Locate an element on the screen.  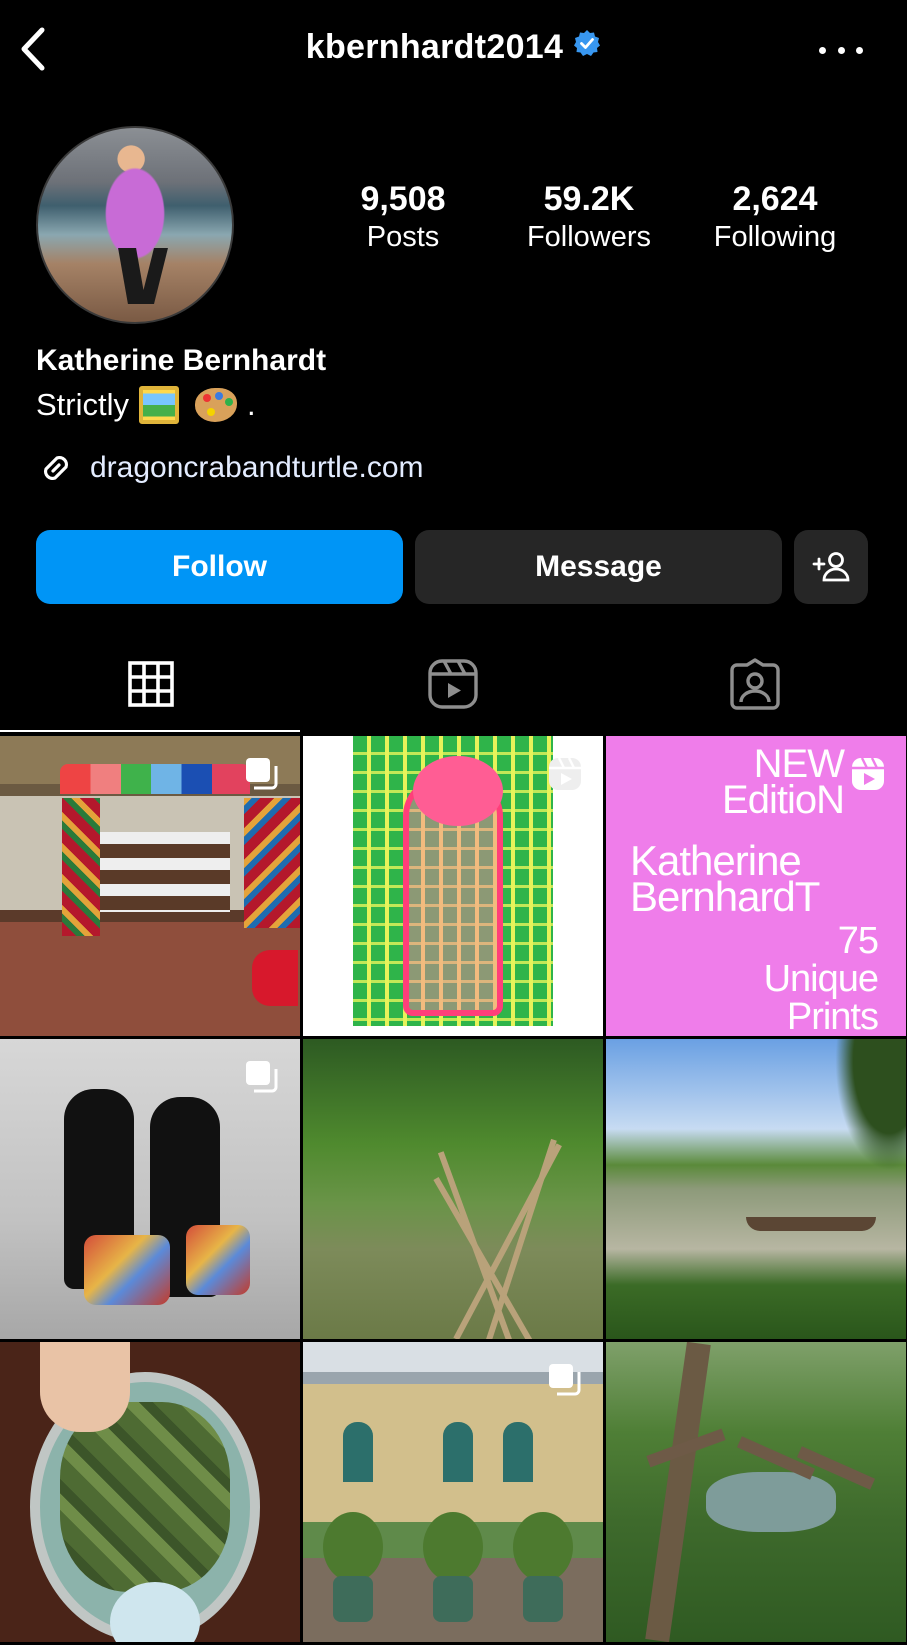
profile-bio: Strictly . is located at coordinates (146, 405).